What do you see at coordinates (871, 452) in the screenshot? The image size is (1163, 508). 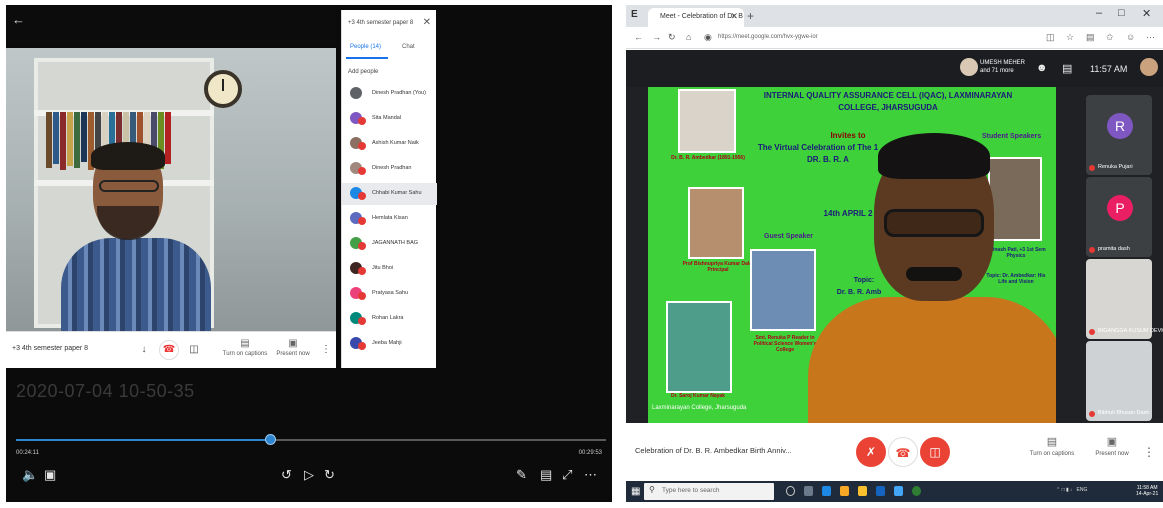 I see `mic-off-button: ✗` at bounding box center [871, 452].